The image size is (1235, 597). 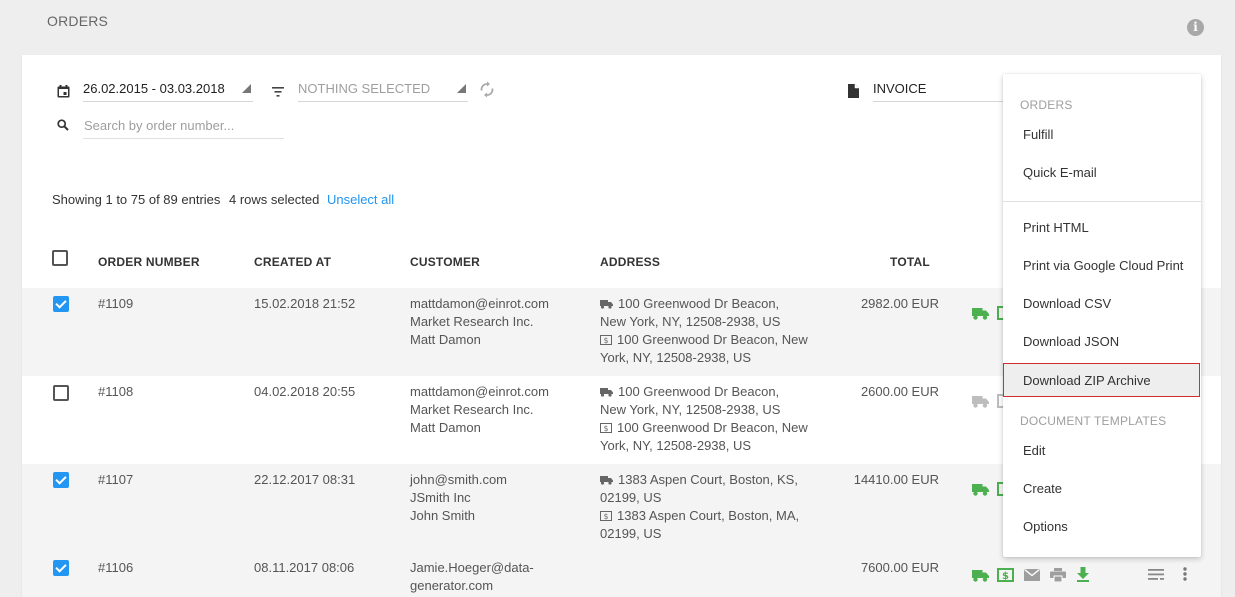 I want to click on menu-item-download-zip: Download ZIP Archive, so click(x=1101, y=380).